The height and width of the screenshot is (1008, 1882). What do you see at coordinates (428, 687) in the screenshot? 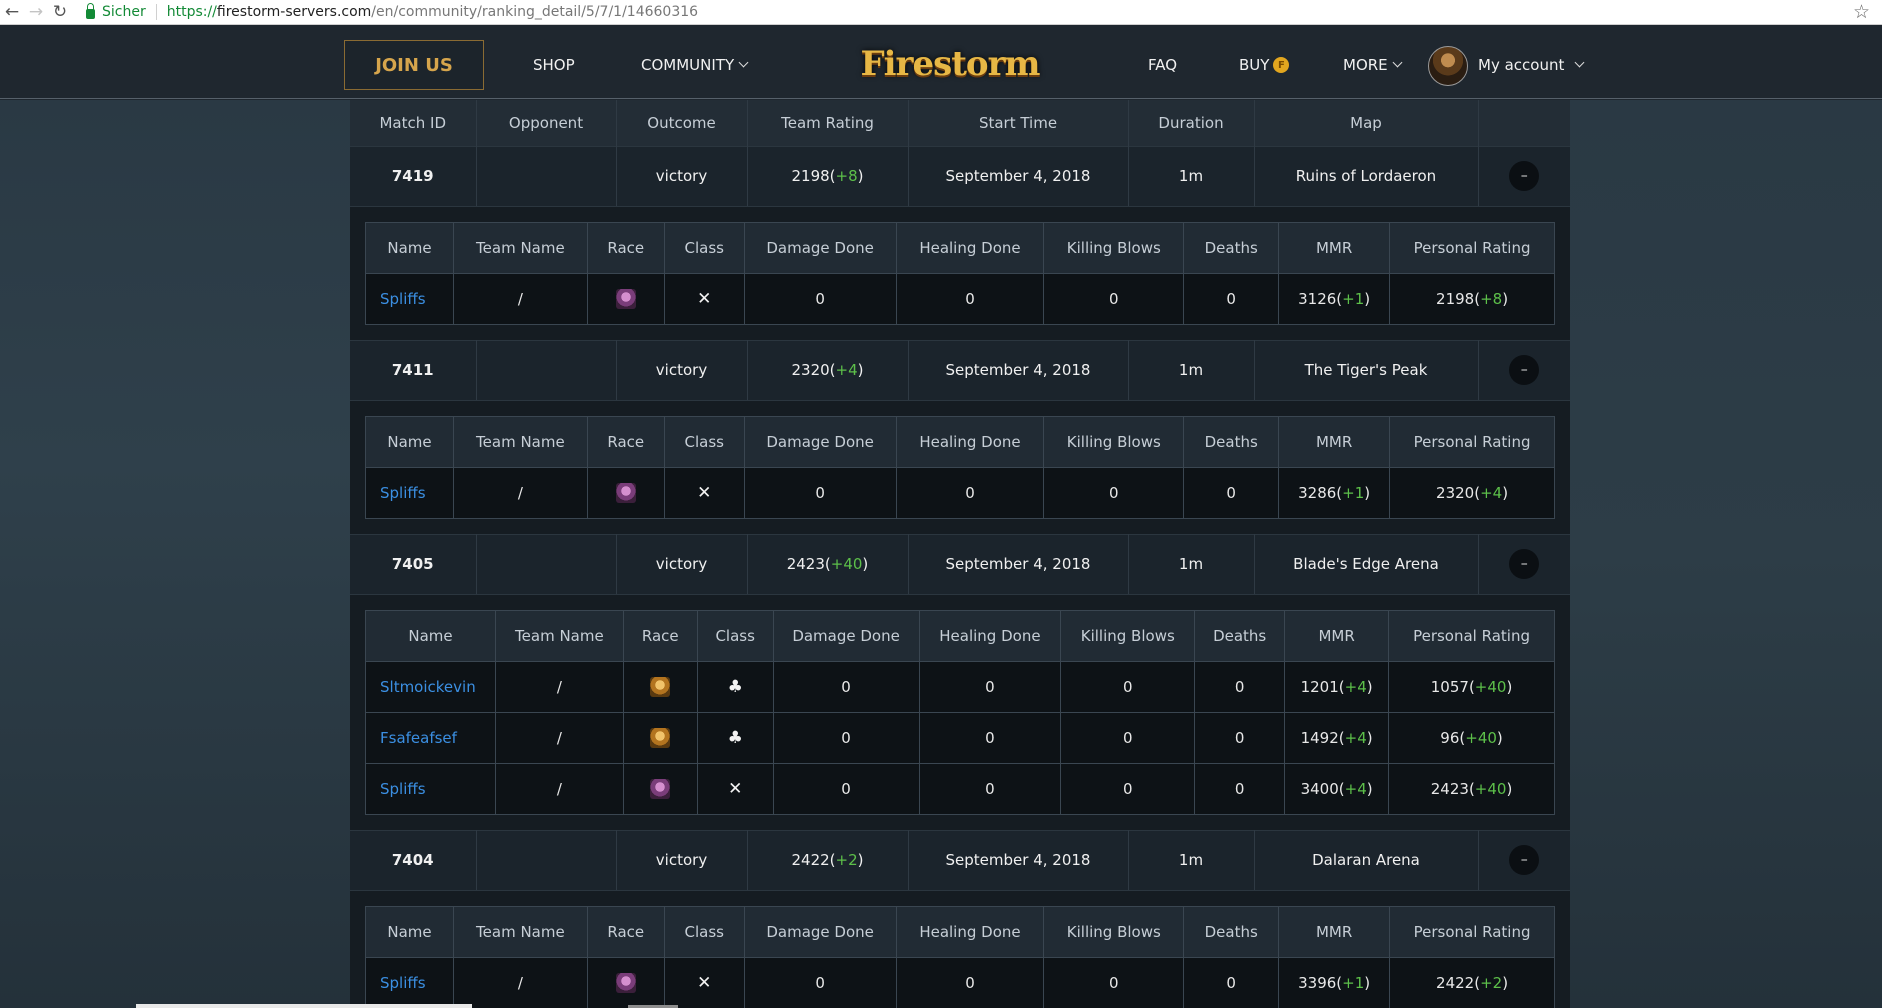
I see `player-name-link: Sltmoickevin` at bounding box center [428, 687].